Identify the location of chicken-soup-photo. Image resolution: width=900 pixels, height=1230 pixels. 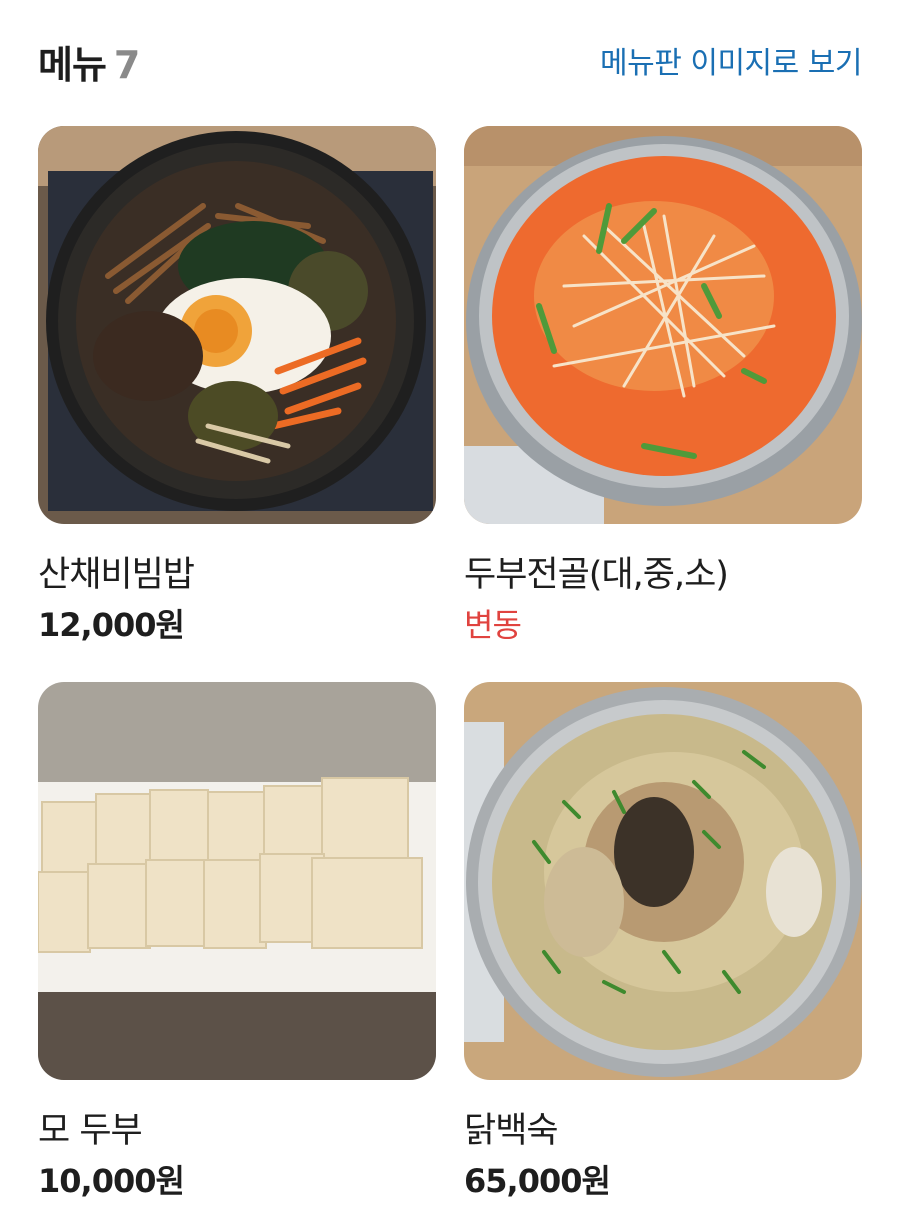
(663, 881).